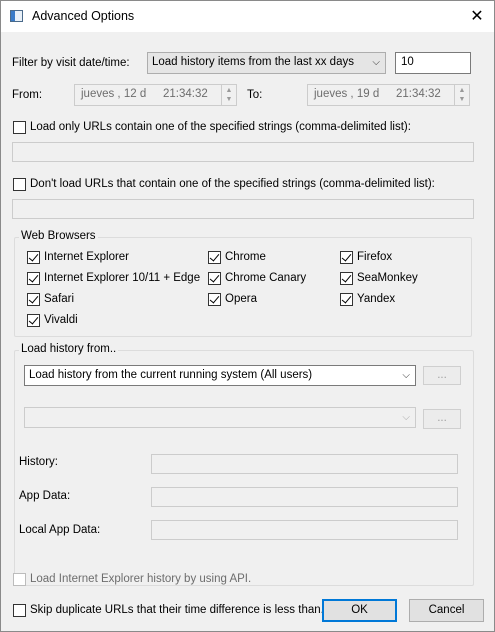  What do you see at coordinates (461, 95) in the screenshot?
I see `to-spin-icon: ▲ ▼` at bounding box center [461, 95].